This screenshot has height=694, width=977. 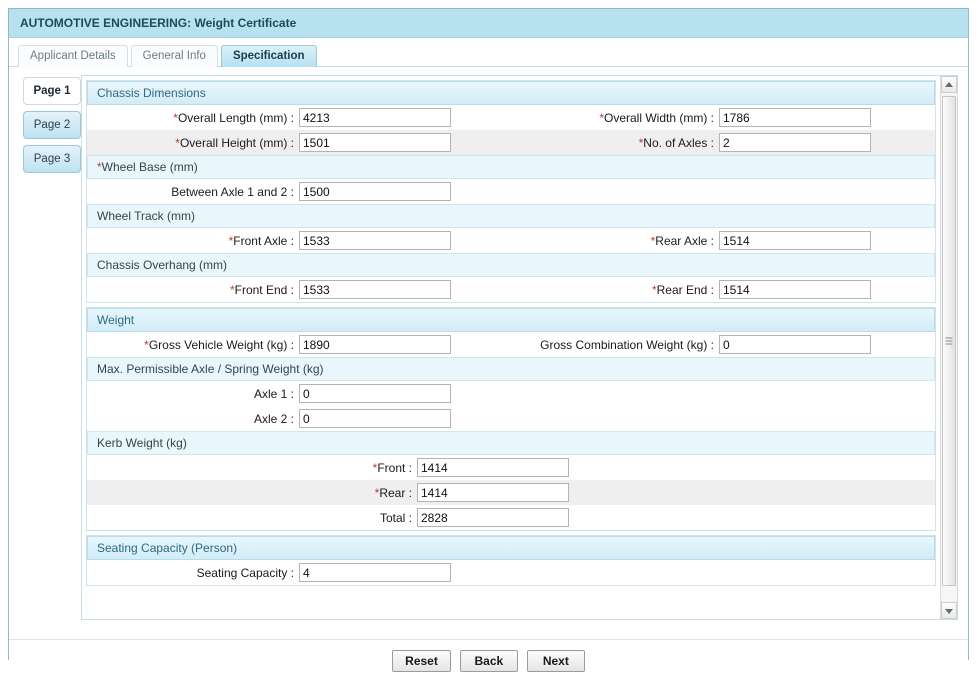 I want to click on field-group-rear-end: *Rear End :, so click(x=723, y=289).